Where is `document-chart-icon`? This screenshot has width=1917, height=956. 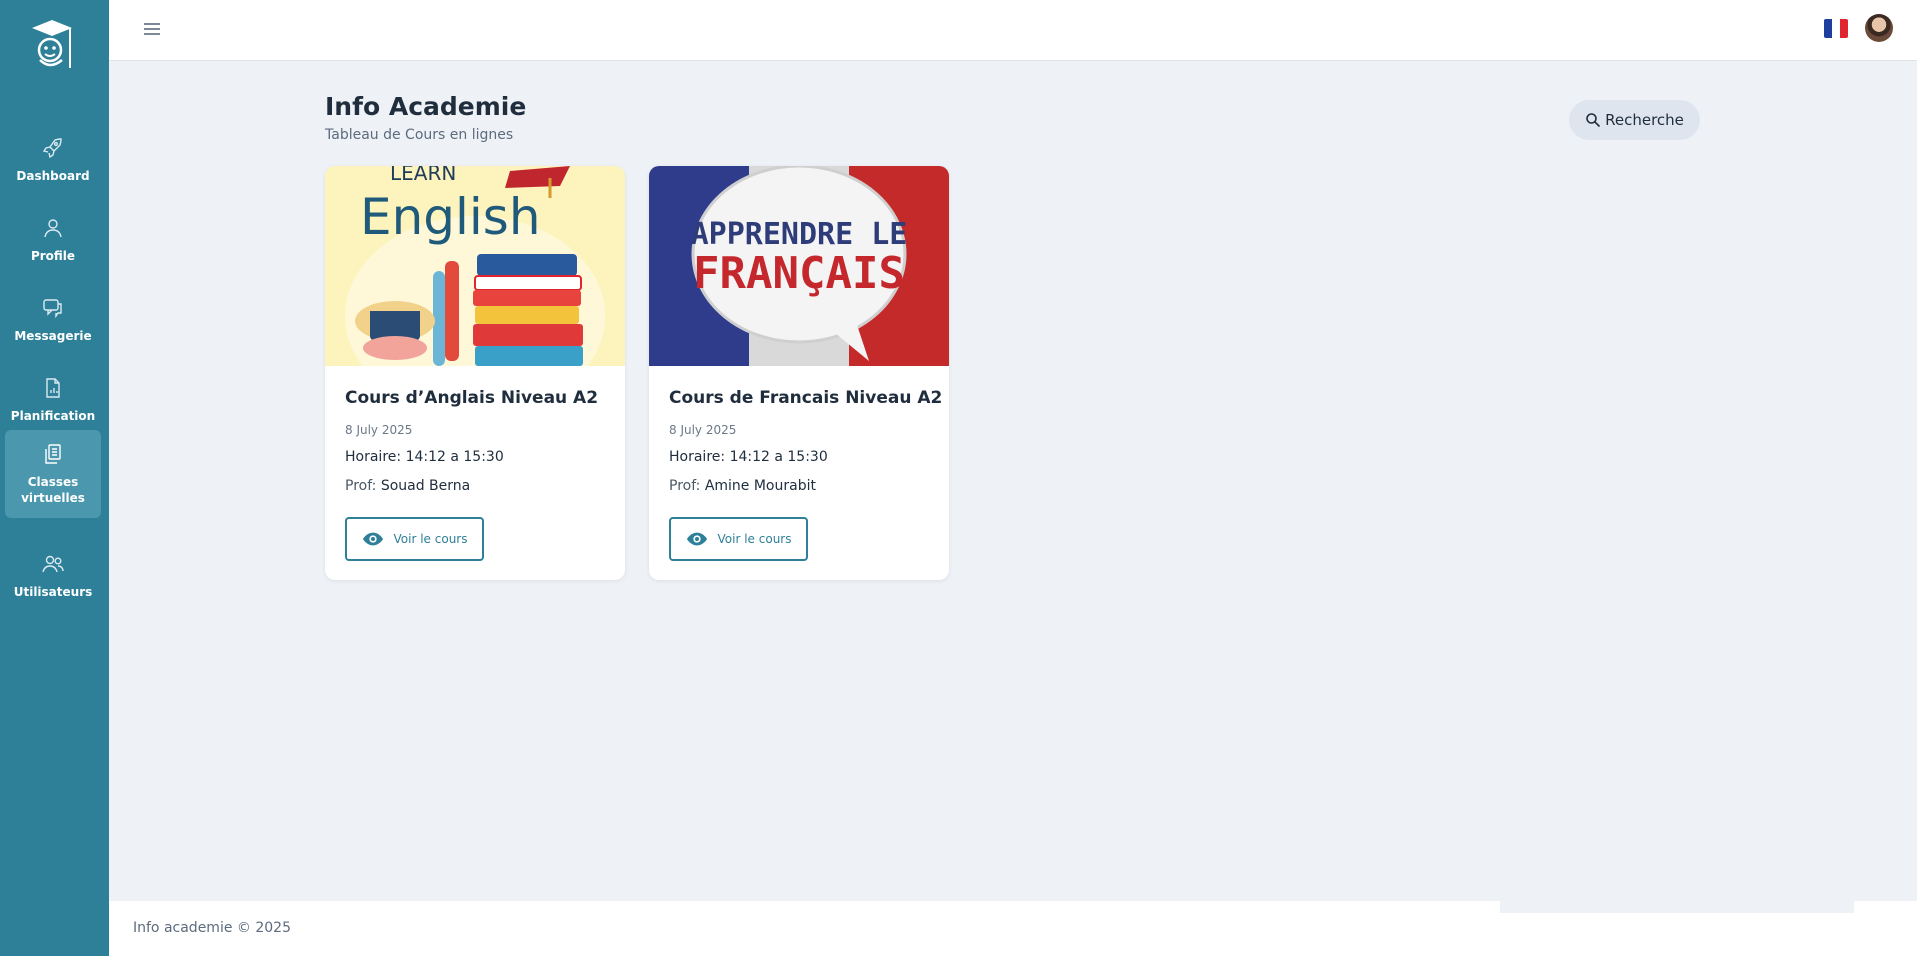 document-chart-icon is located at coordinates (53, 388).